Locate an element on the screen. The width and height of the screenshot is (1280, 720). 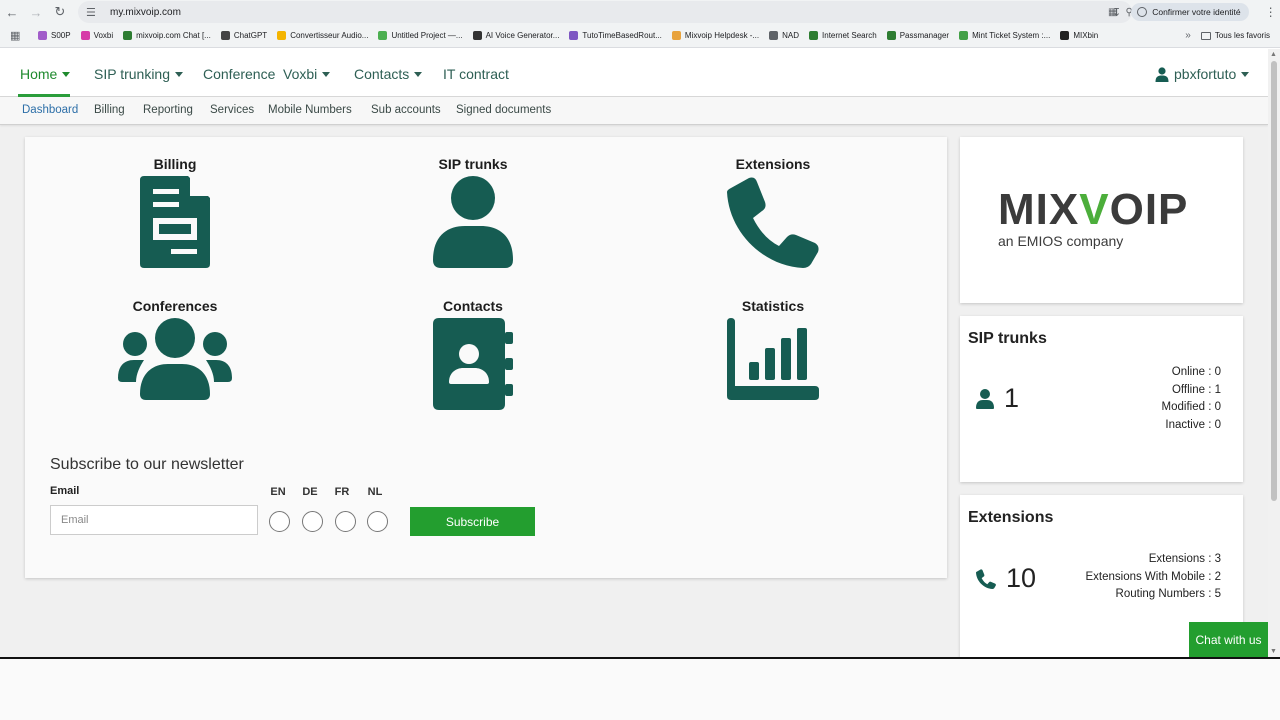
scroll-up-icon: ▲ is located at coordinates (1273, 54).